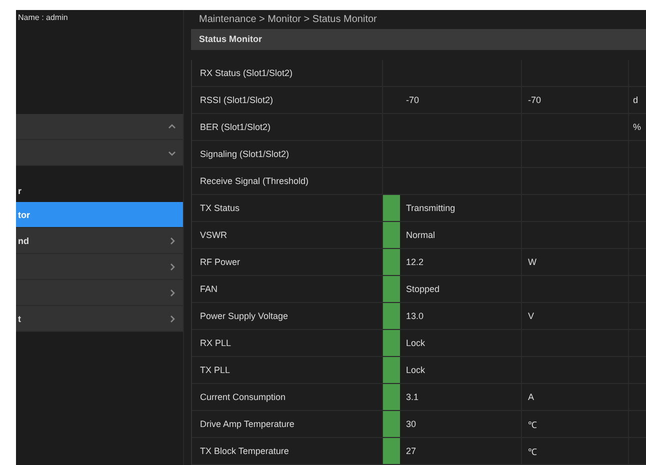 The height and width of the screenshot is (465, 646). Describe the element at coordinates (215, 370) in the screenshot. I see `row-label: TX PLL` at that location.